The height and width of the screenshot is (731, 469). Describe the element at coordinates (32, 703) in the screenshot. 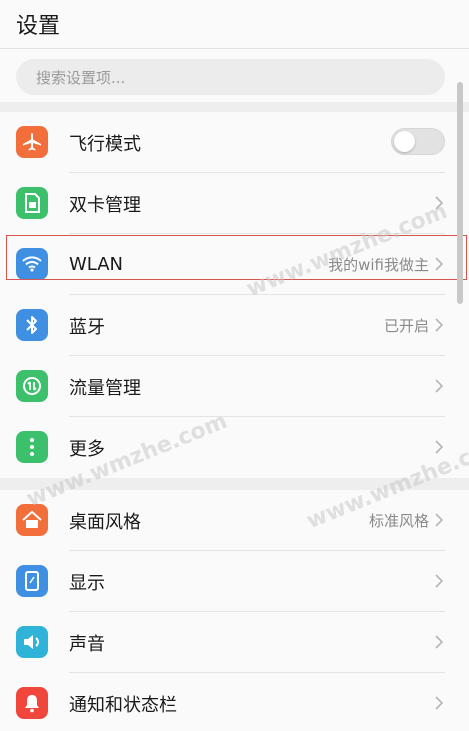

I see `bell-icon` at that location.